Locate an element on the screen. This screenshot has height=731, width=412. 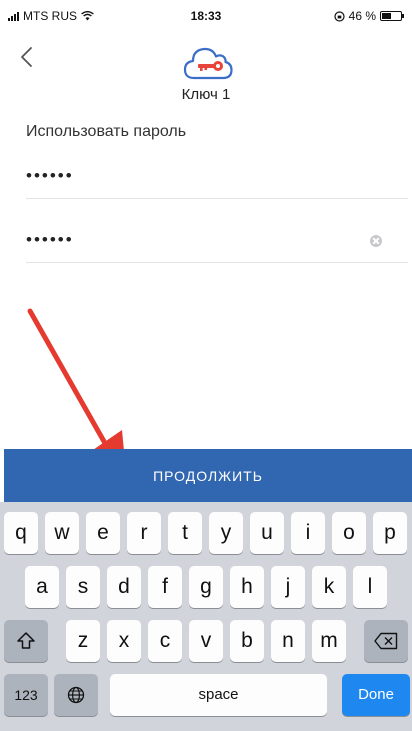
battery-icon is located at coordinates (392, 16).